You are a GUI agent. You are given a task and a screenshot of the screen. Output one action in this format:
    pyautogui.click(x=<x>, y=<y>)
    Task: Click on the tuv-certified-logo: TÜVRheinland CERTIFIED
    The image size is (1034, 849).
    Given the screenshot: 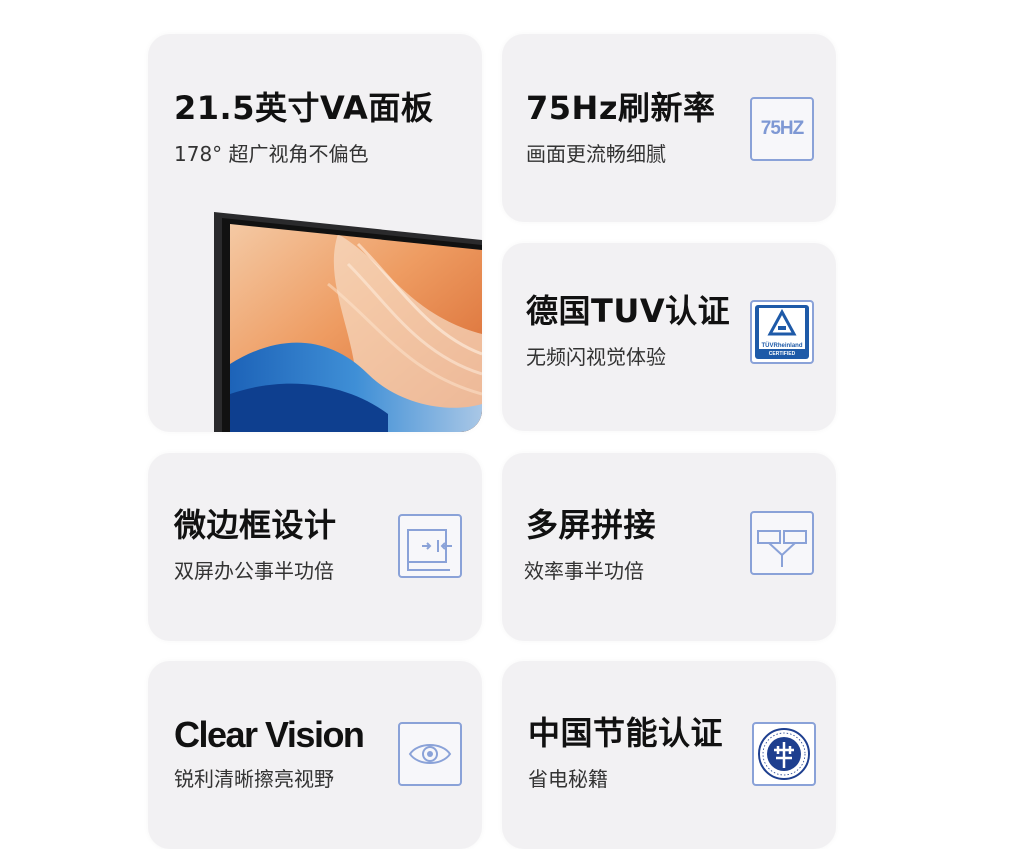 What is the action you would take?
    pyautogui.click(x=782, y=332)
    